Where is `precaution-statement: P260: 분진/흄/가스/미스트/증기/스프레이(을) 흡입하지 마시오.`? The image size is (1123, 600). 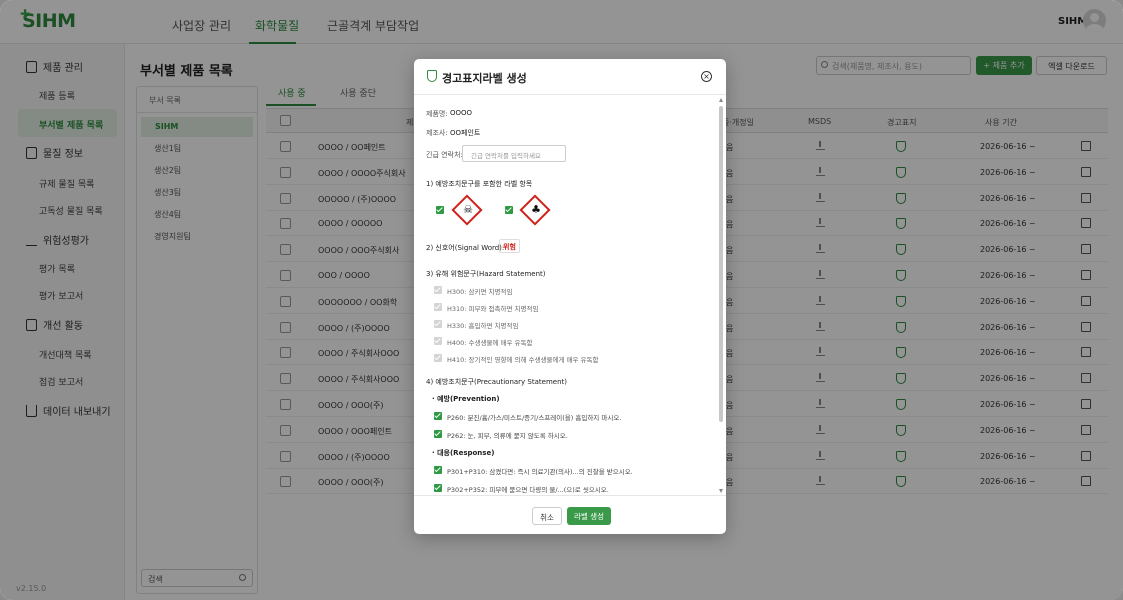 precaution-statement: P260: 분진/흄/가스/미스트/증기/스프레이(을) 흡입하지 마시오. is located at coordinates (534, 418).